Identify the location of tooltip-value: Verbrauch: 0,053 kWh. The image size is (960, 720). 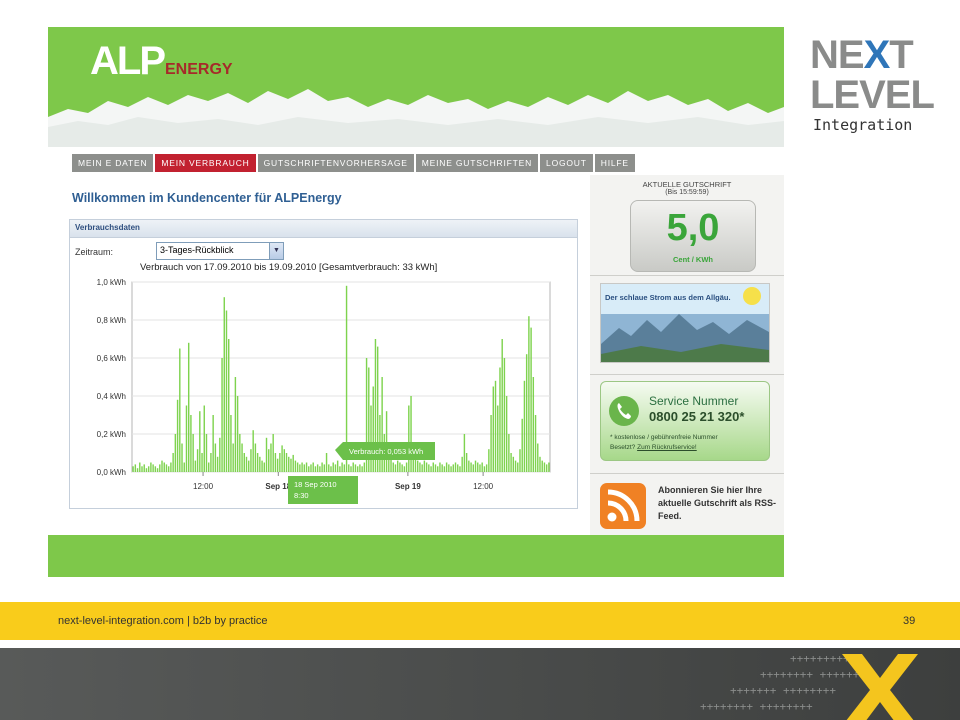
(386, 451).